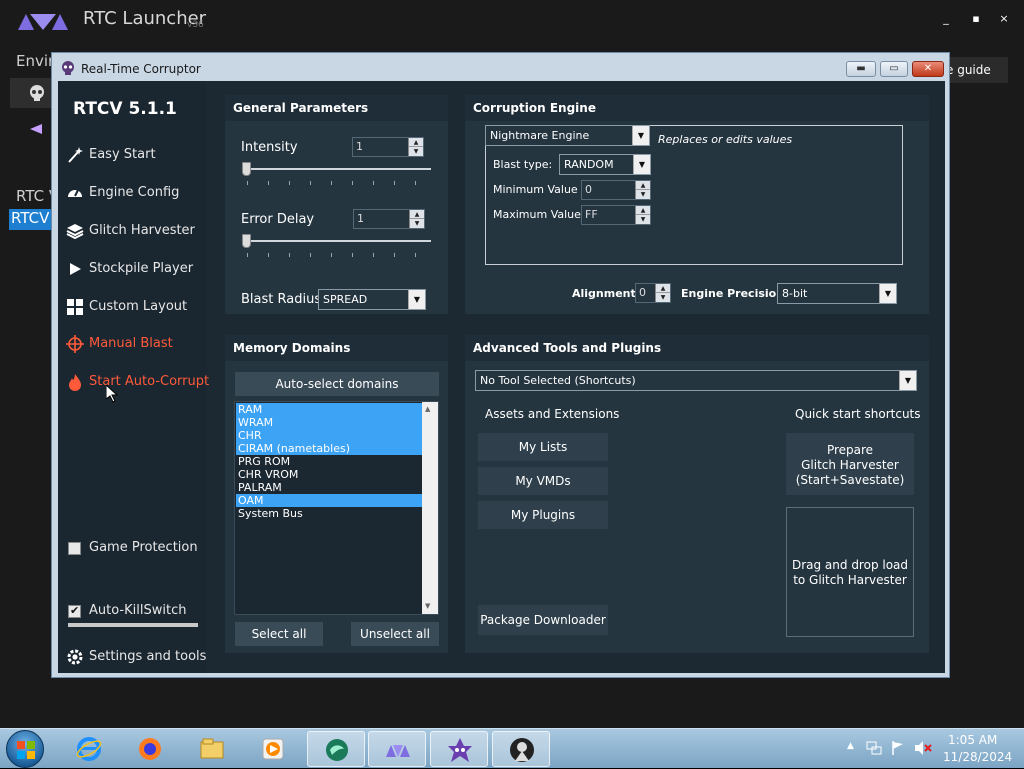 This screenshot has width=1024, height=769. I want to click on prepare-line: Prepare, so click(850, 450).